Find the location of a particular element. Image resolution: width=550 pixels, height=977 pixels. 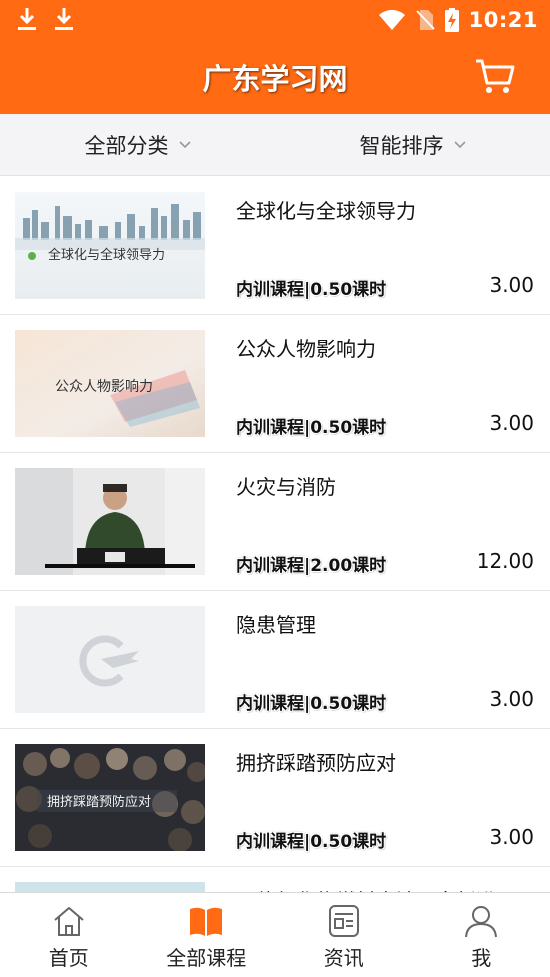

home-icon is located at coordinates (69, 921).